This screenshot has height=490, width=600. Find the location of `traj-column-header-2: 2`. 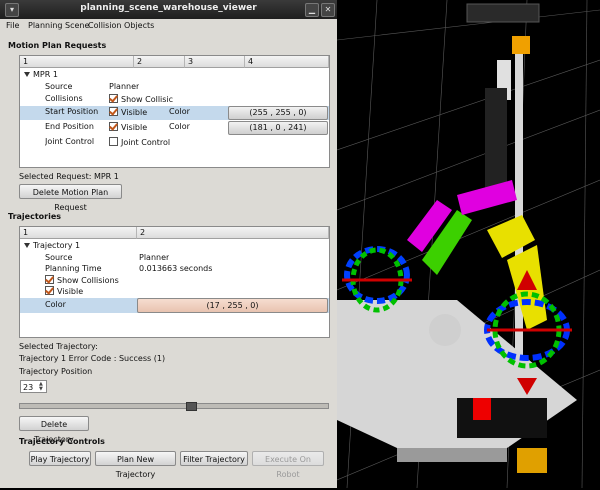

traj-column-header-2: 2 is located at coordinates (233, 233).